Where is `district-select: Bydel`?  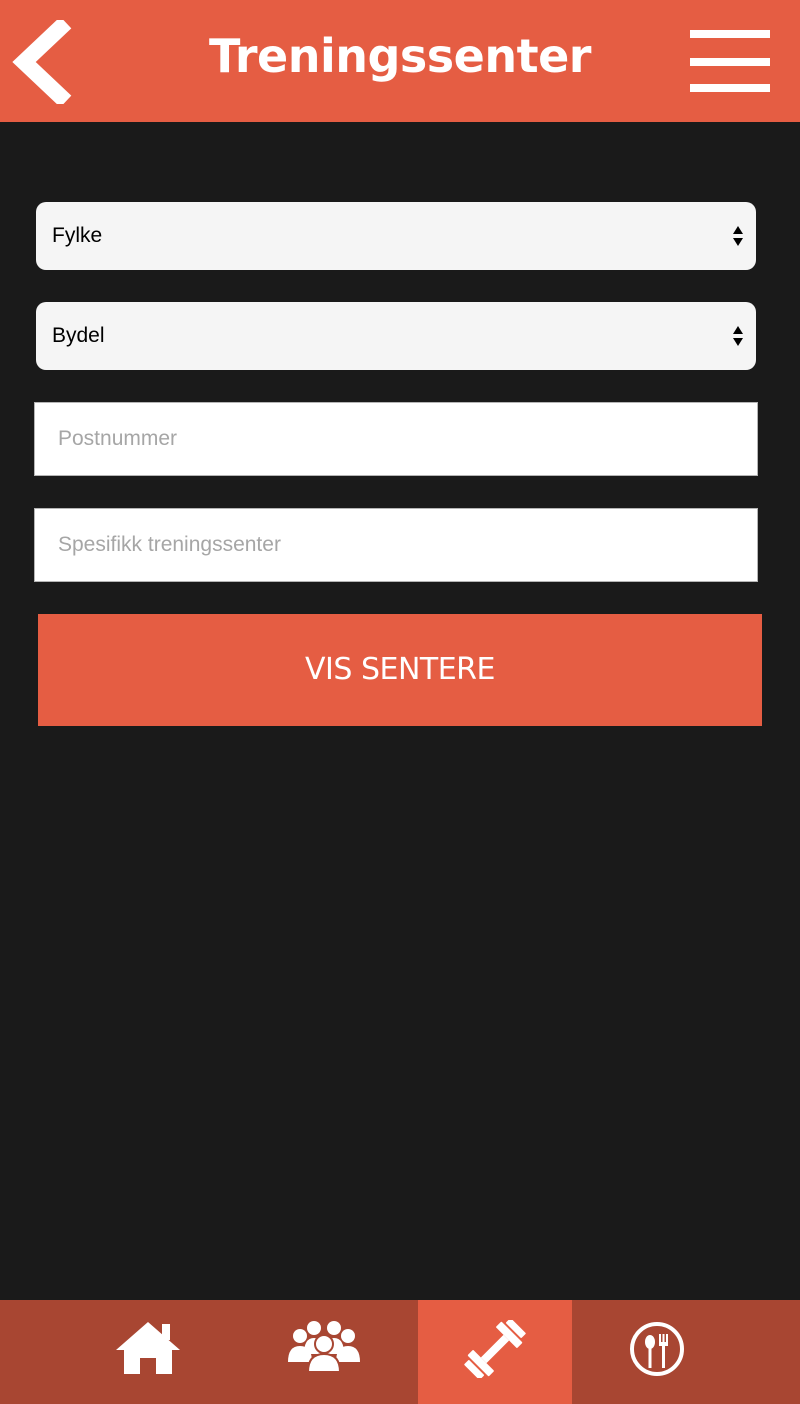 district-select: Bydel is located at coordinates (396, 336).